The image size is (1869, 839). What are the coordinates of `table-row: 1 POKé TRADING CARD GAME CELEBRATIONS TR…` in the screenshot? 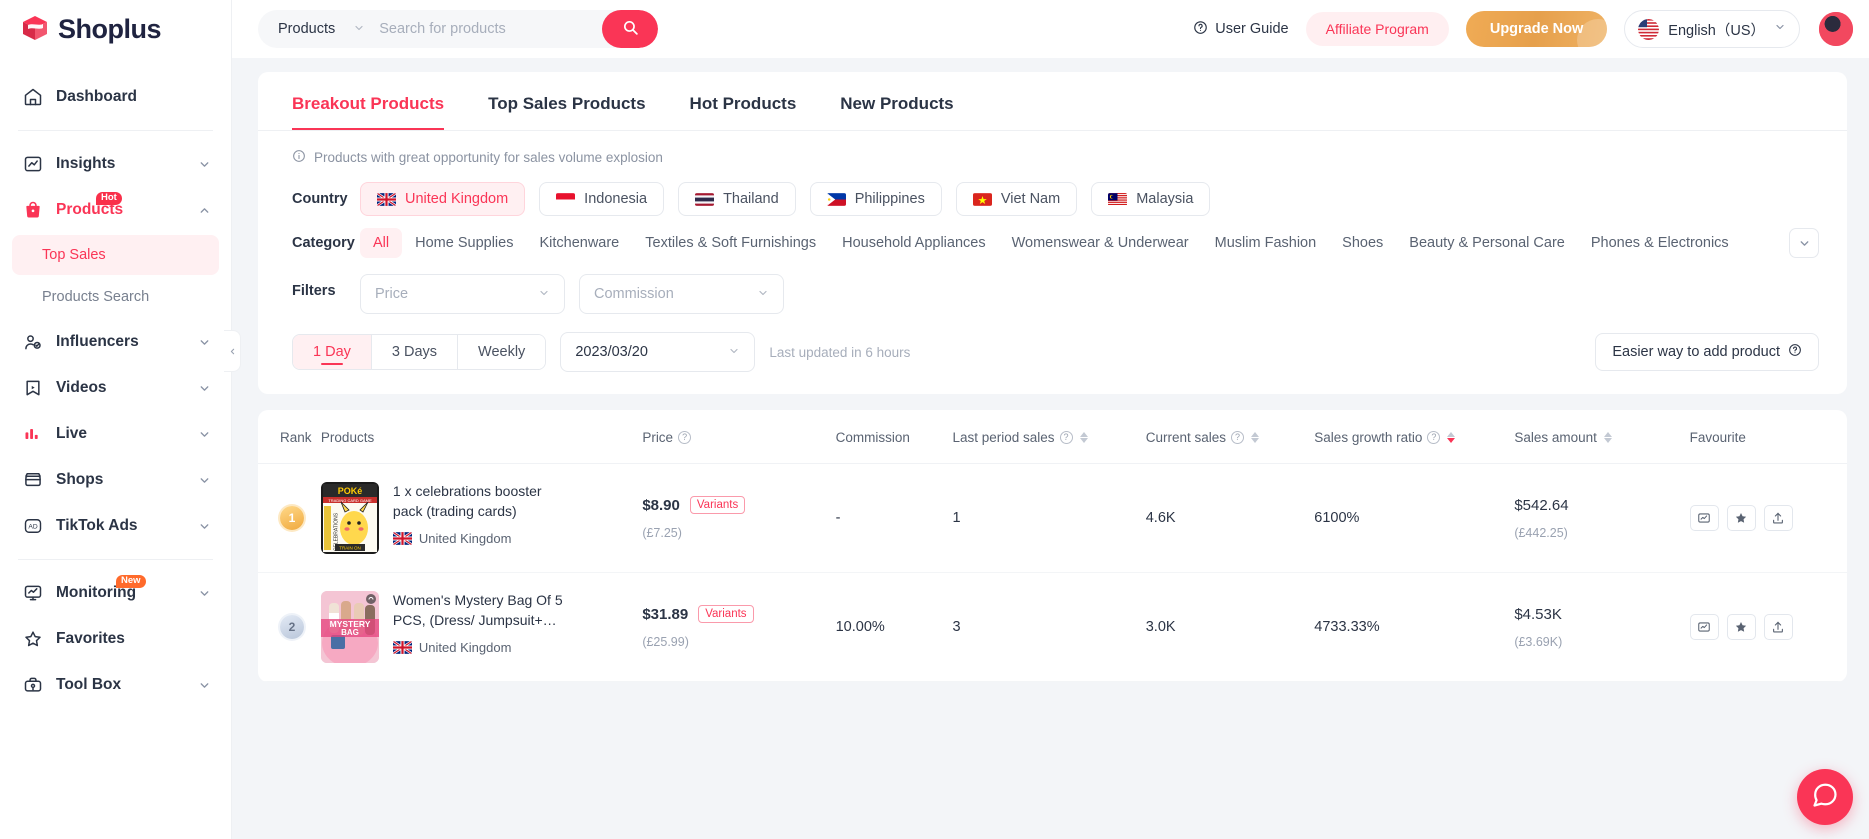 It's located at (1052, 518).